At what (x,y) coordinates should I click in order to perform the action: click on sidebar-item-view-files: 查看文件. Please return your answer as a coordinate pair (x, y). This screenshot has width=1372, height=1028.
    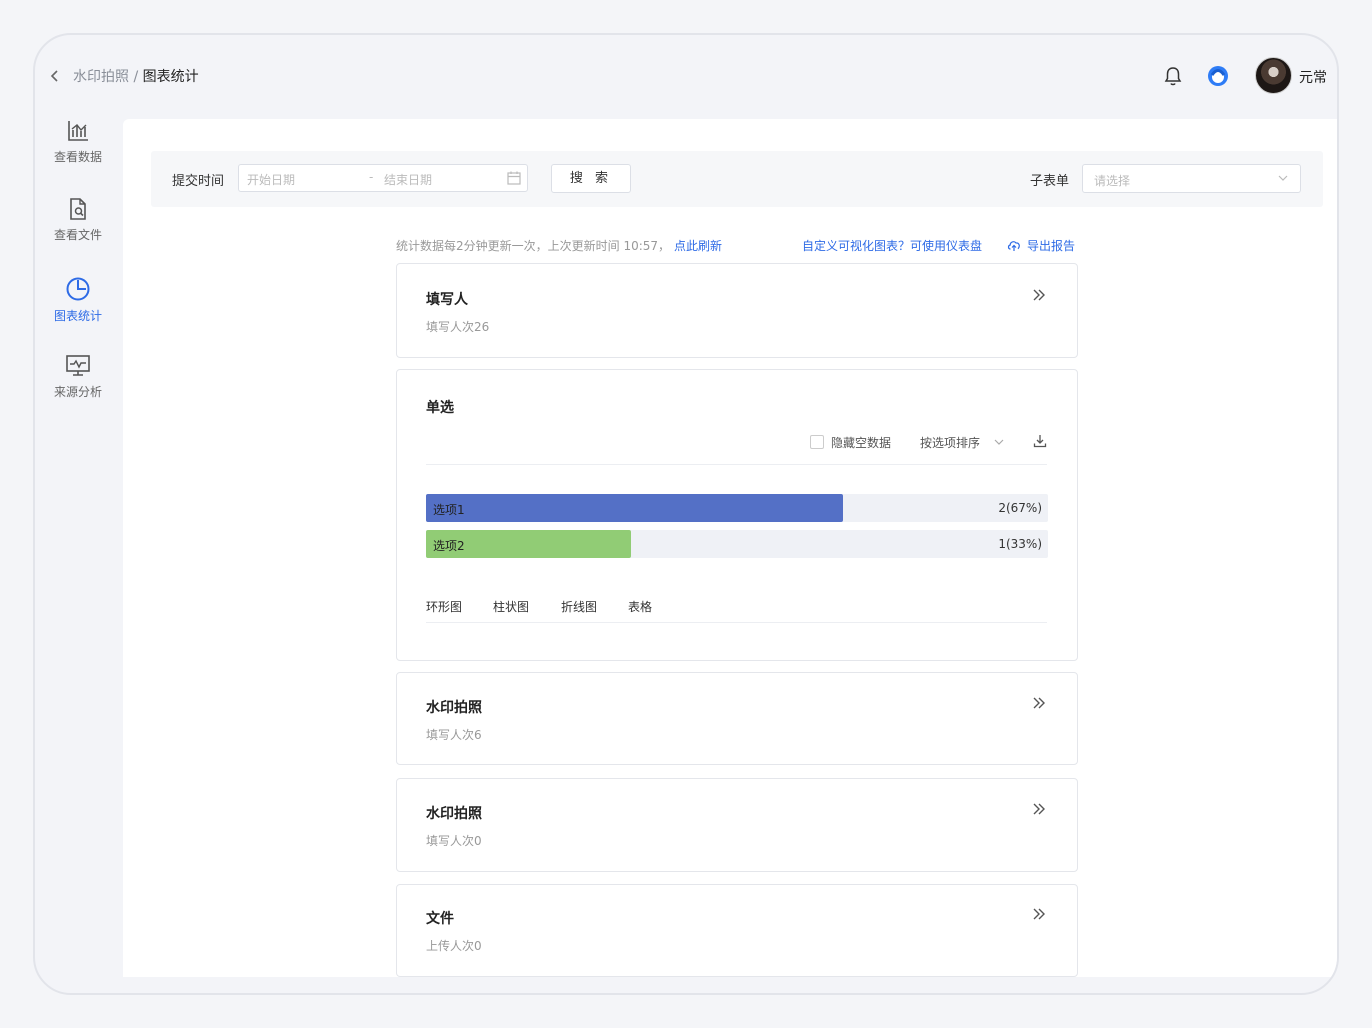
    Looking at the image, I should click on (78, 220).